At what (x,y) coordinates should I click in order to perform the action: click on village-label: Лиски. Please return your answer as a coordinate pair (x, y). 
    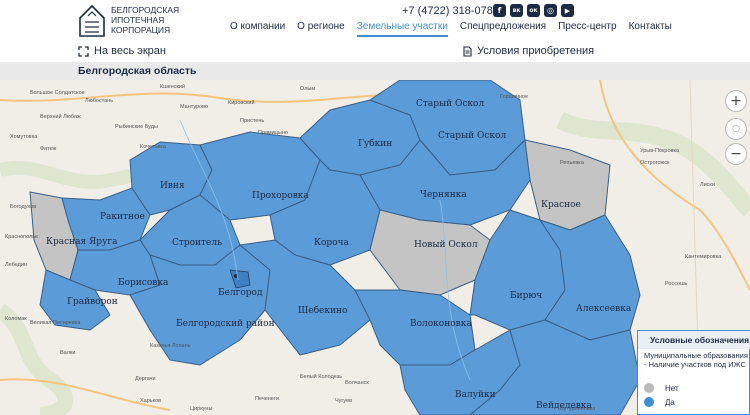
    Looking at the image, I should click on (707, 185).